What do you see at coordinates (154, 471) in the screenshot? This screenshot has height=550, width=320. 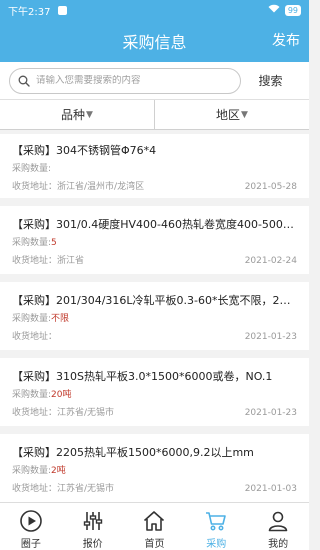 I see `listing-quantity: 采购数量:2吨` at bounding box center [154, 471].